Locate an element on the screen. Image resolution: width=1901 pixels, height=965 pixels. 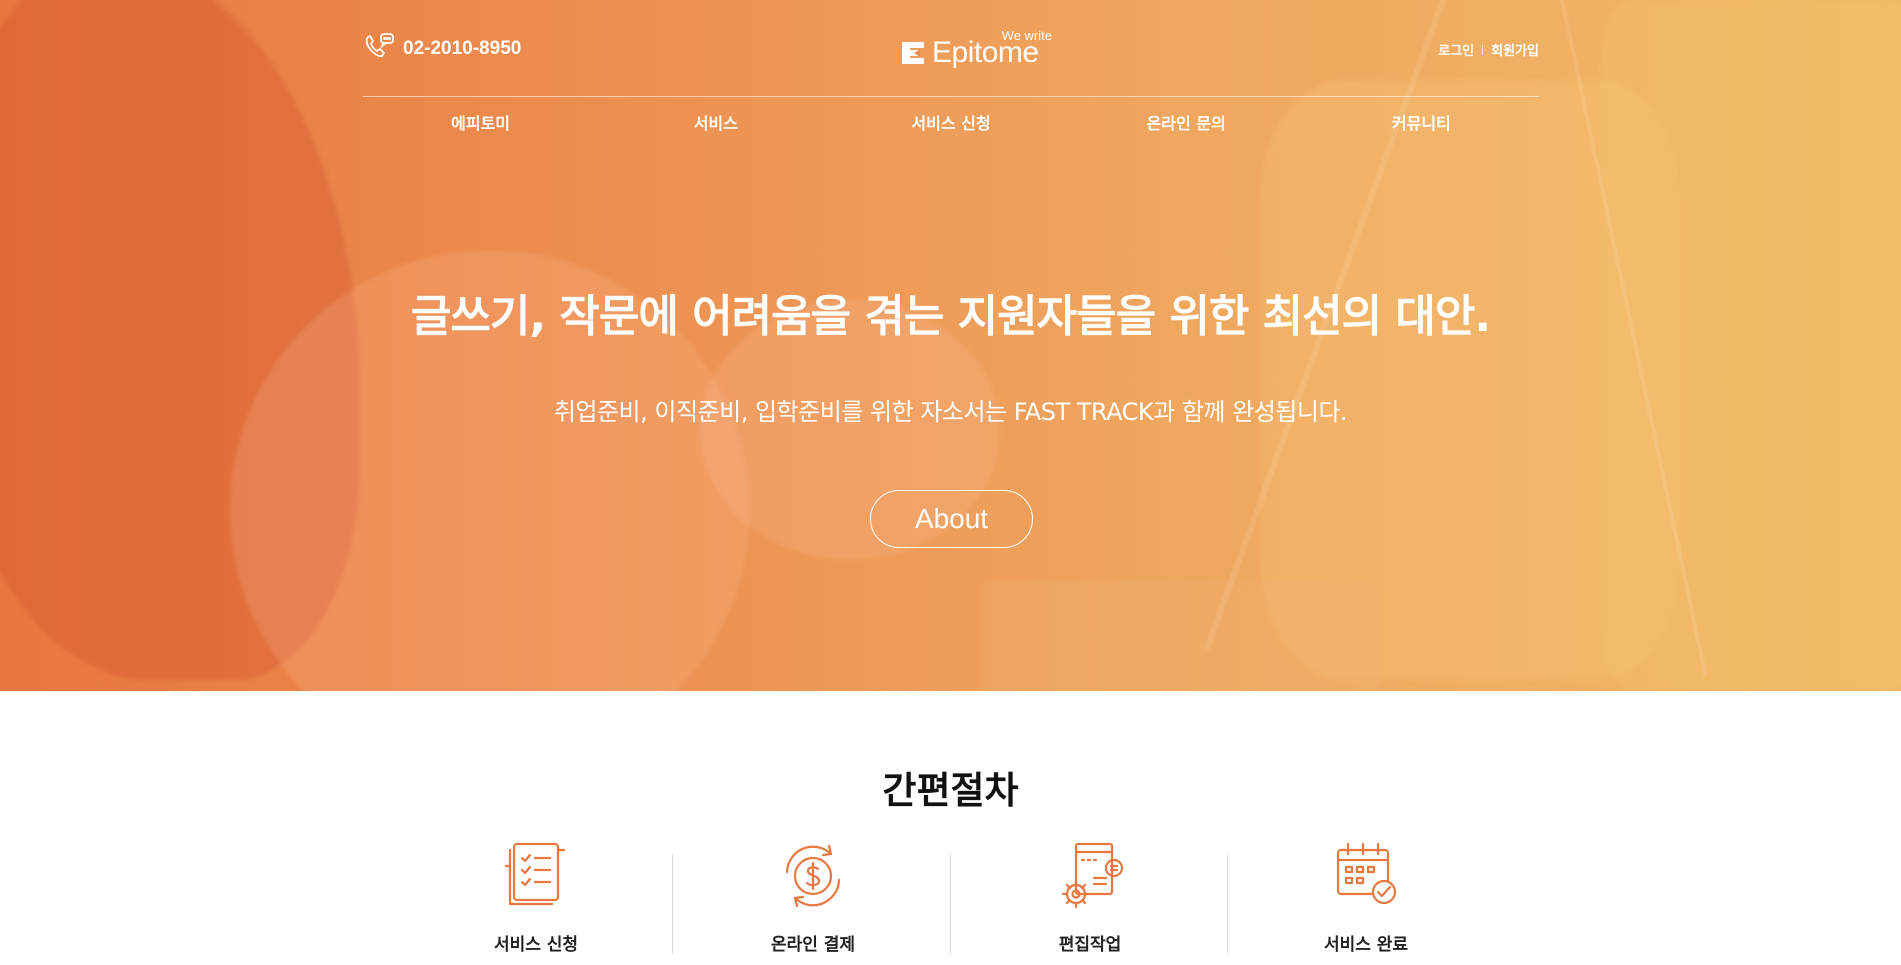
dollar-cycle-icon is located at coordinates (813, 876).